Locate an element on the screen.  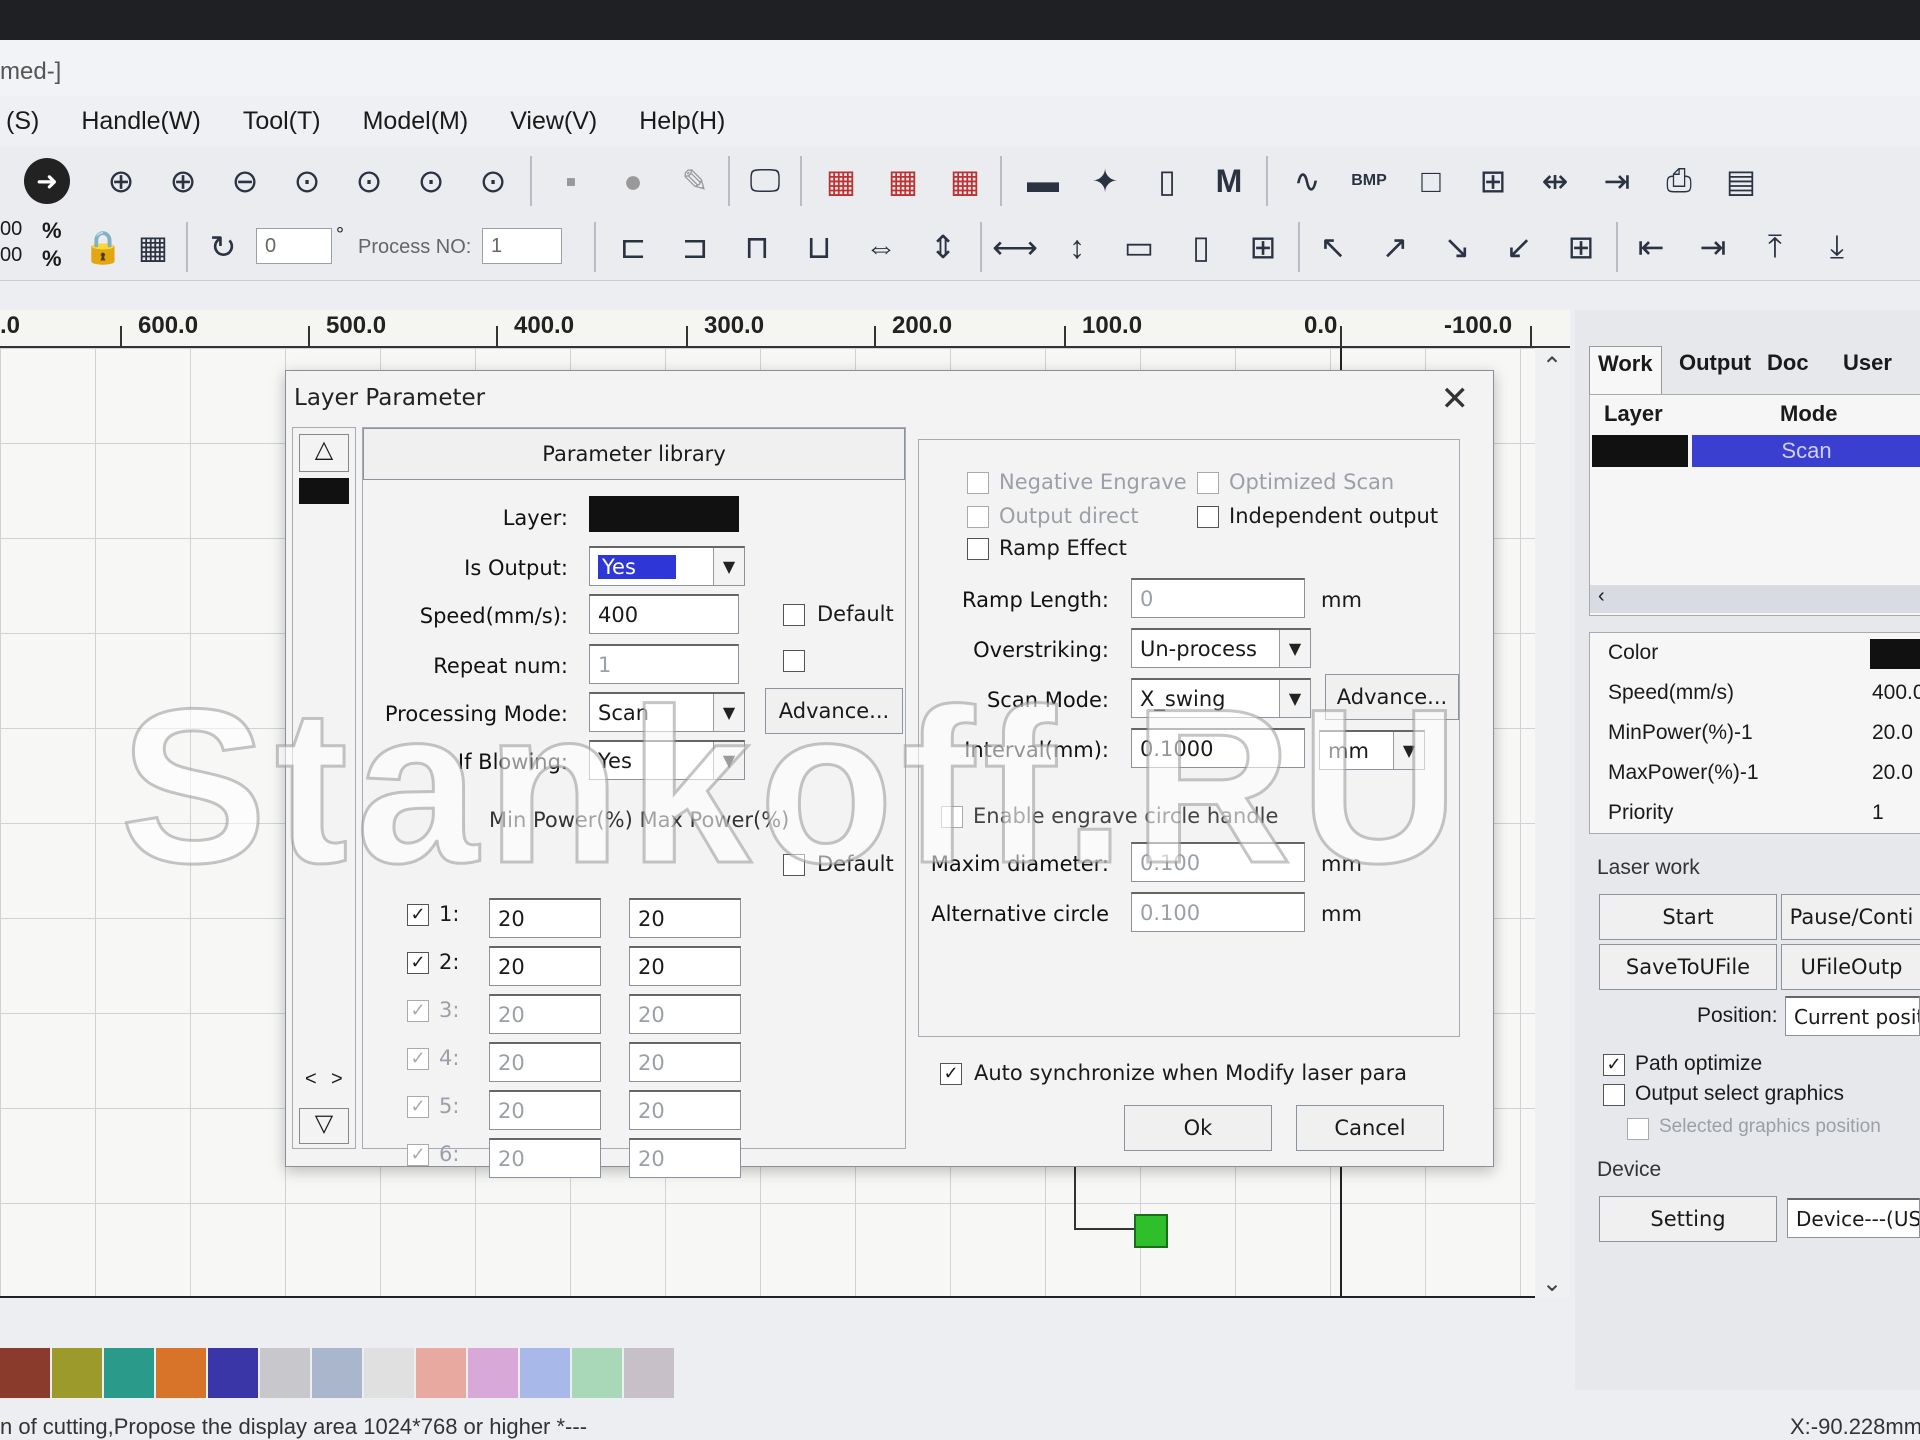
zoom-plus-icon: ⊕ is located at coordinates (183, 181).